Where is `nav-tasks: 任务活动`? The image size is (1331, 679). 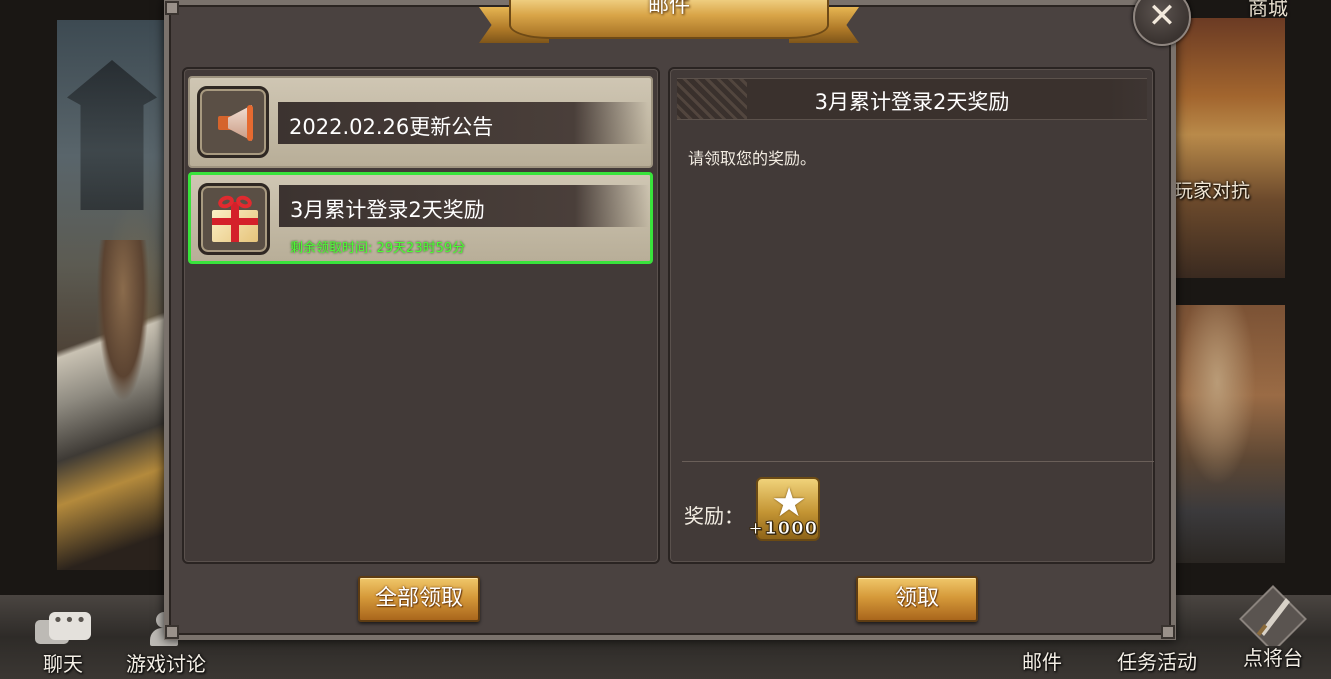
nav-tasks: 任务活动 is located at coordinates (1157, 660).